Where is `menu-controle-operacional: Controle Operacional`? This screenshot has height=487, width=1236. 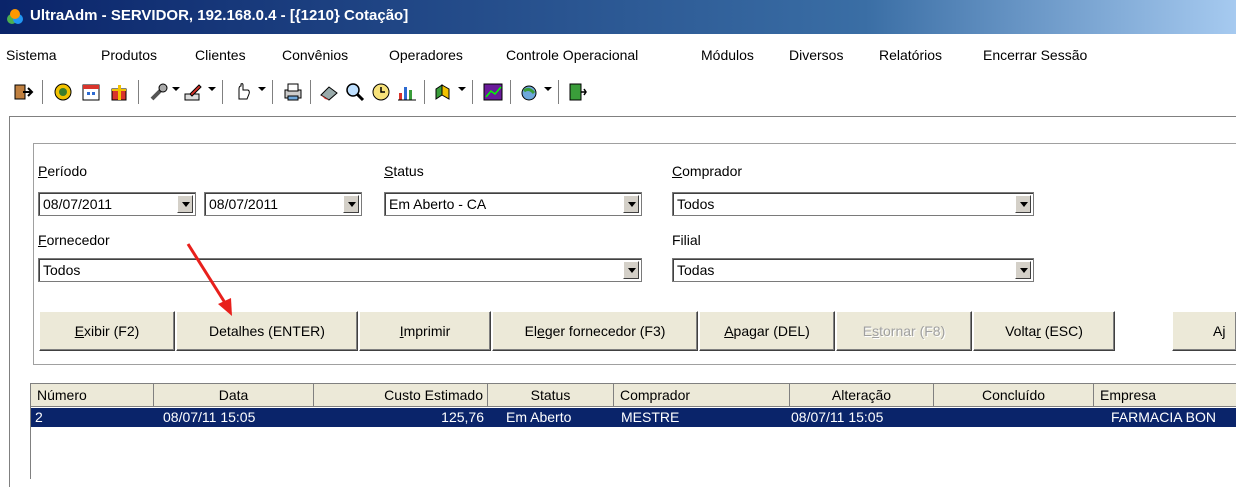
menu-controle-operacional: Controle Operacional is located at coordinates (572, 55).